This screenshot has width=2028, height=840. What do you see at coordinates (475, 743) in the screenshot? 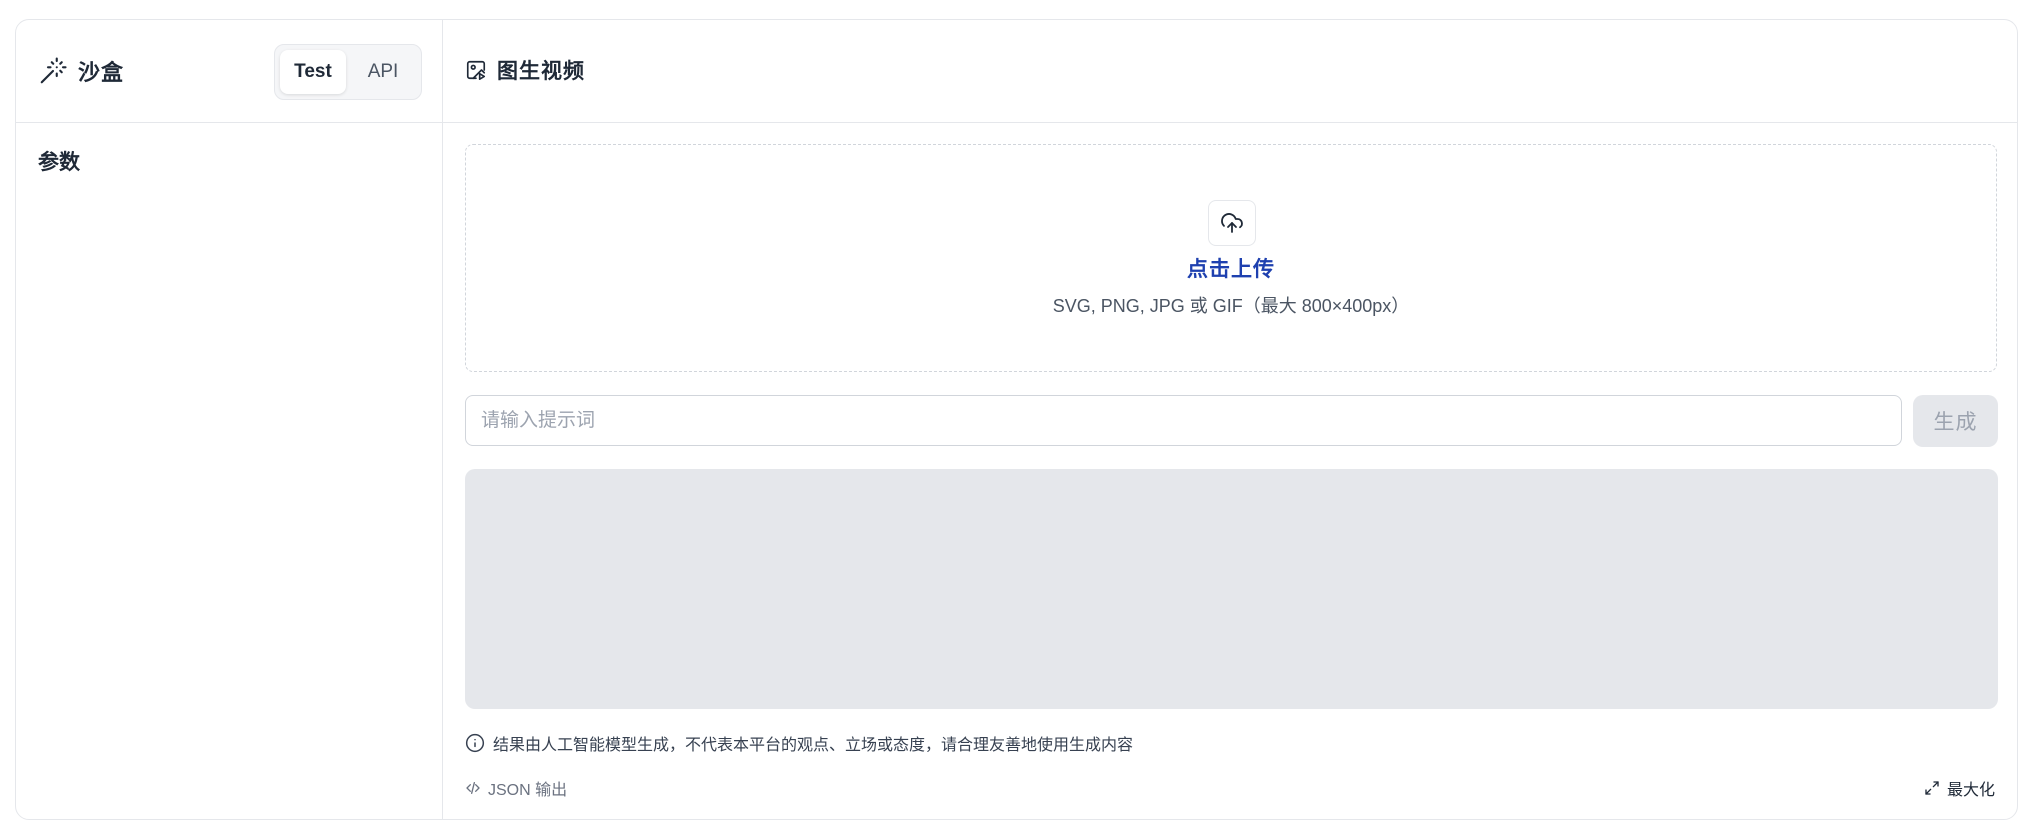
I see `info-circle-icon` at bounding box center [475, 743].